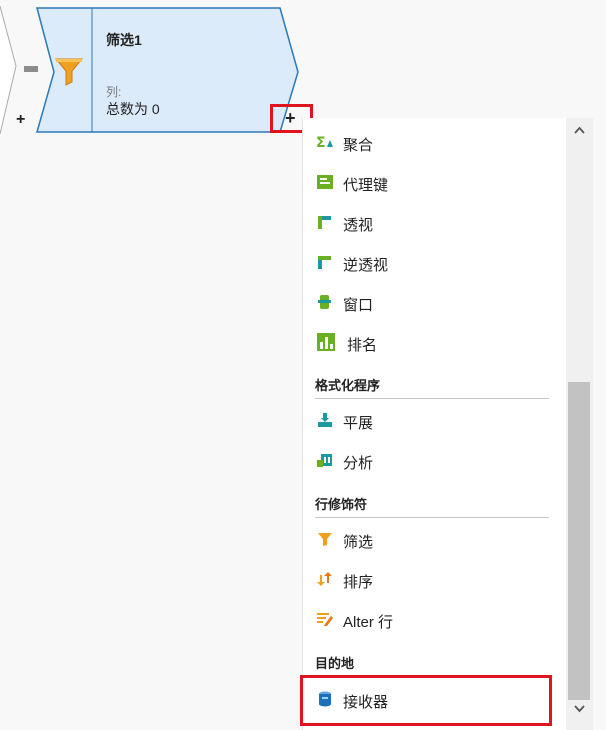 The width and height of the screenshot is (606, 730). What do you see at coordinates (325, 619) in the screenshot?
I see `alter-row-icon` at bounding box center [325, 619].